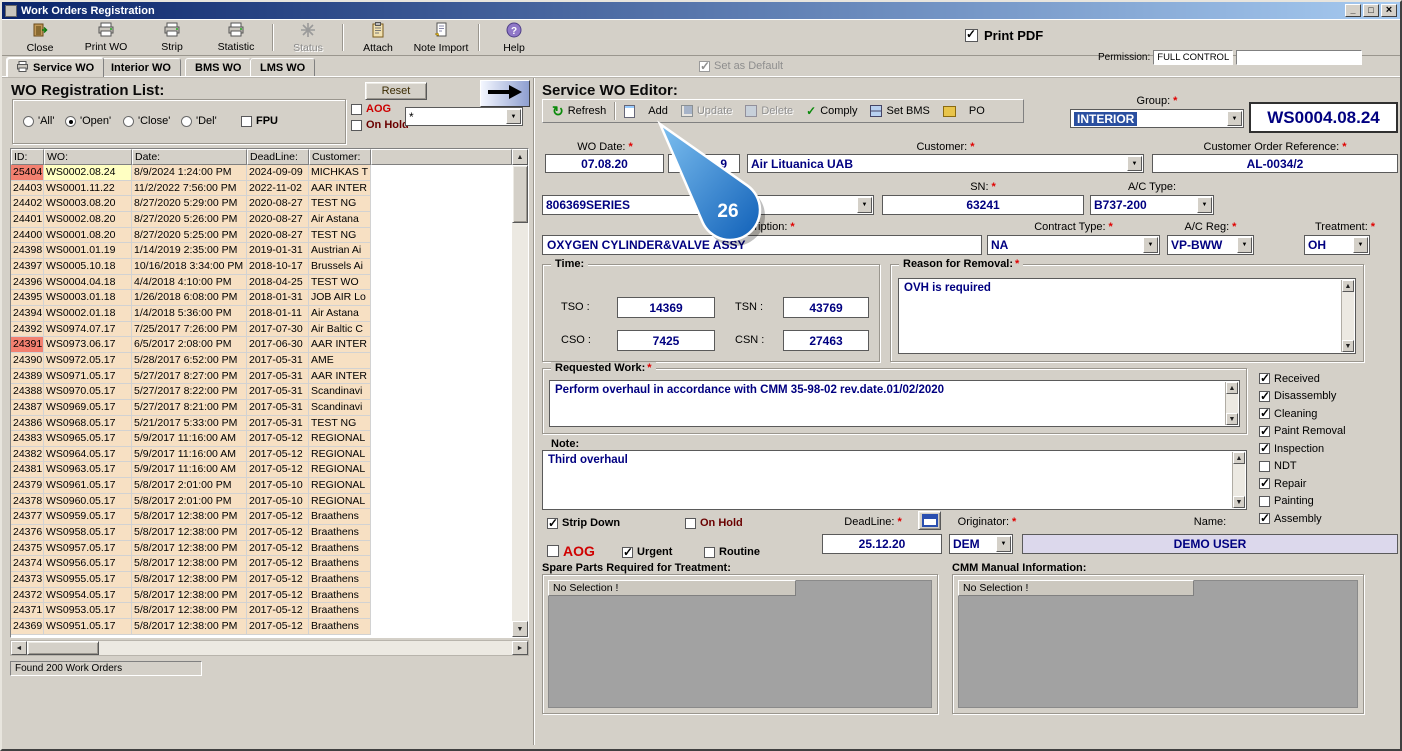 This screenshot has height=751, width=1402. What do you see at coordinates (146, 121) in the screenshot?
I see `filter-close-radio: 'Close'` at bounding box center [146, 121].